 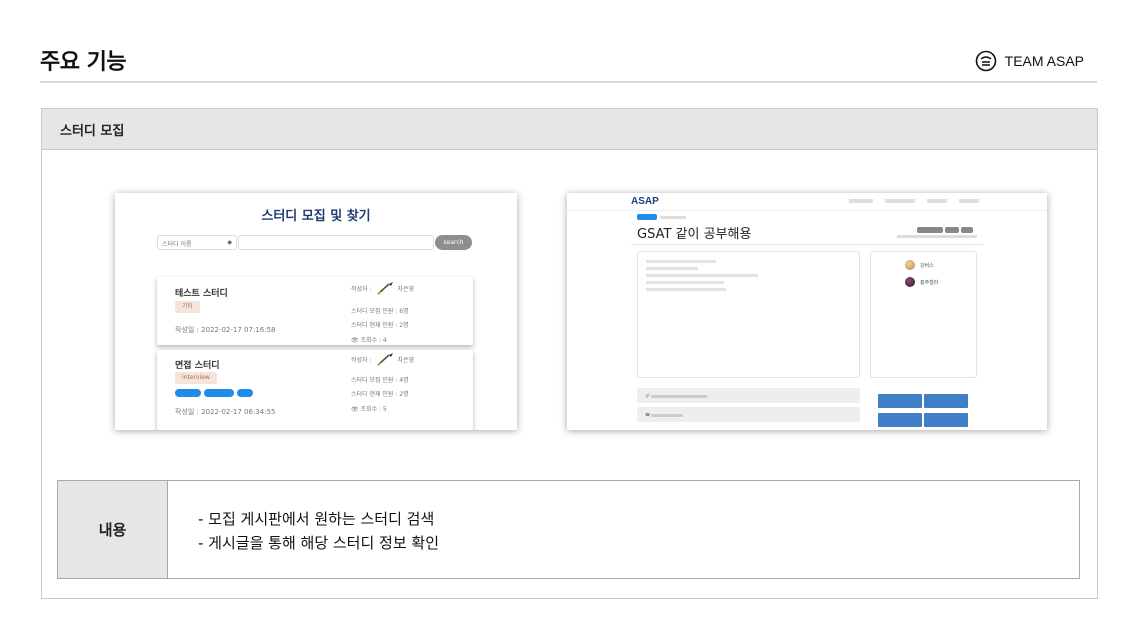 I want to click on member-item: 강버스, so click(x=919, y=265).